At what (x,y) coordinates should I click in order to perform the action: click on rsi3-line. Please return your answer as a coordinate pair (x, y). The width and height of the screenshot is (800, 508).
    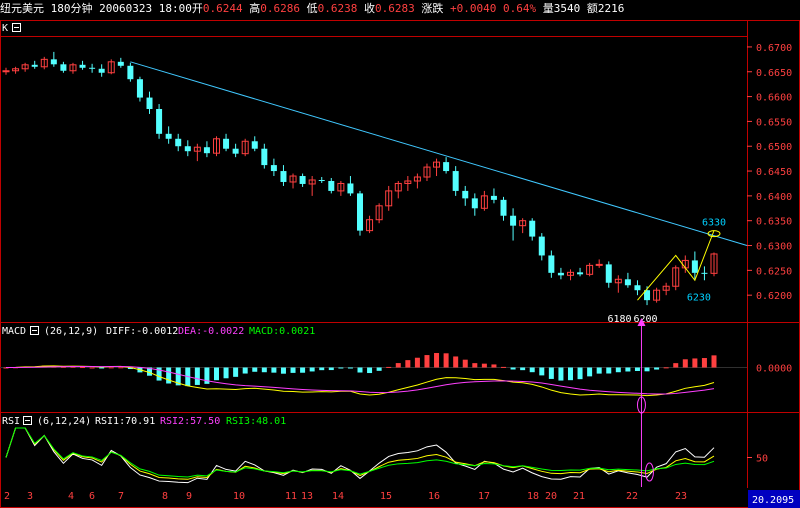
    Looking at the image, I should click on (360, 452).